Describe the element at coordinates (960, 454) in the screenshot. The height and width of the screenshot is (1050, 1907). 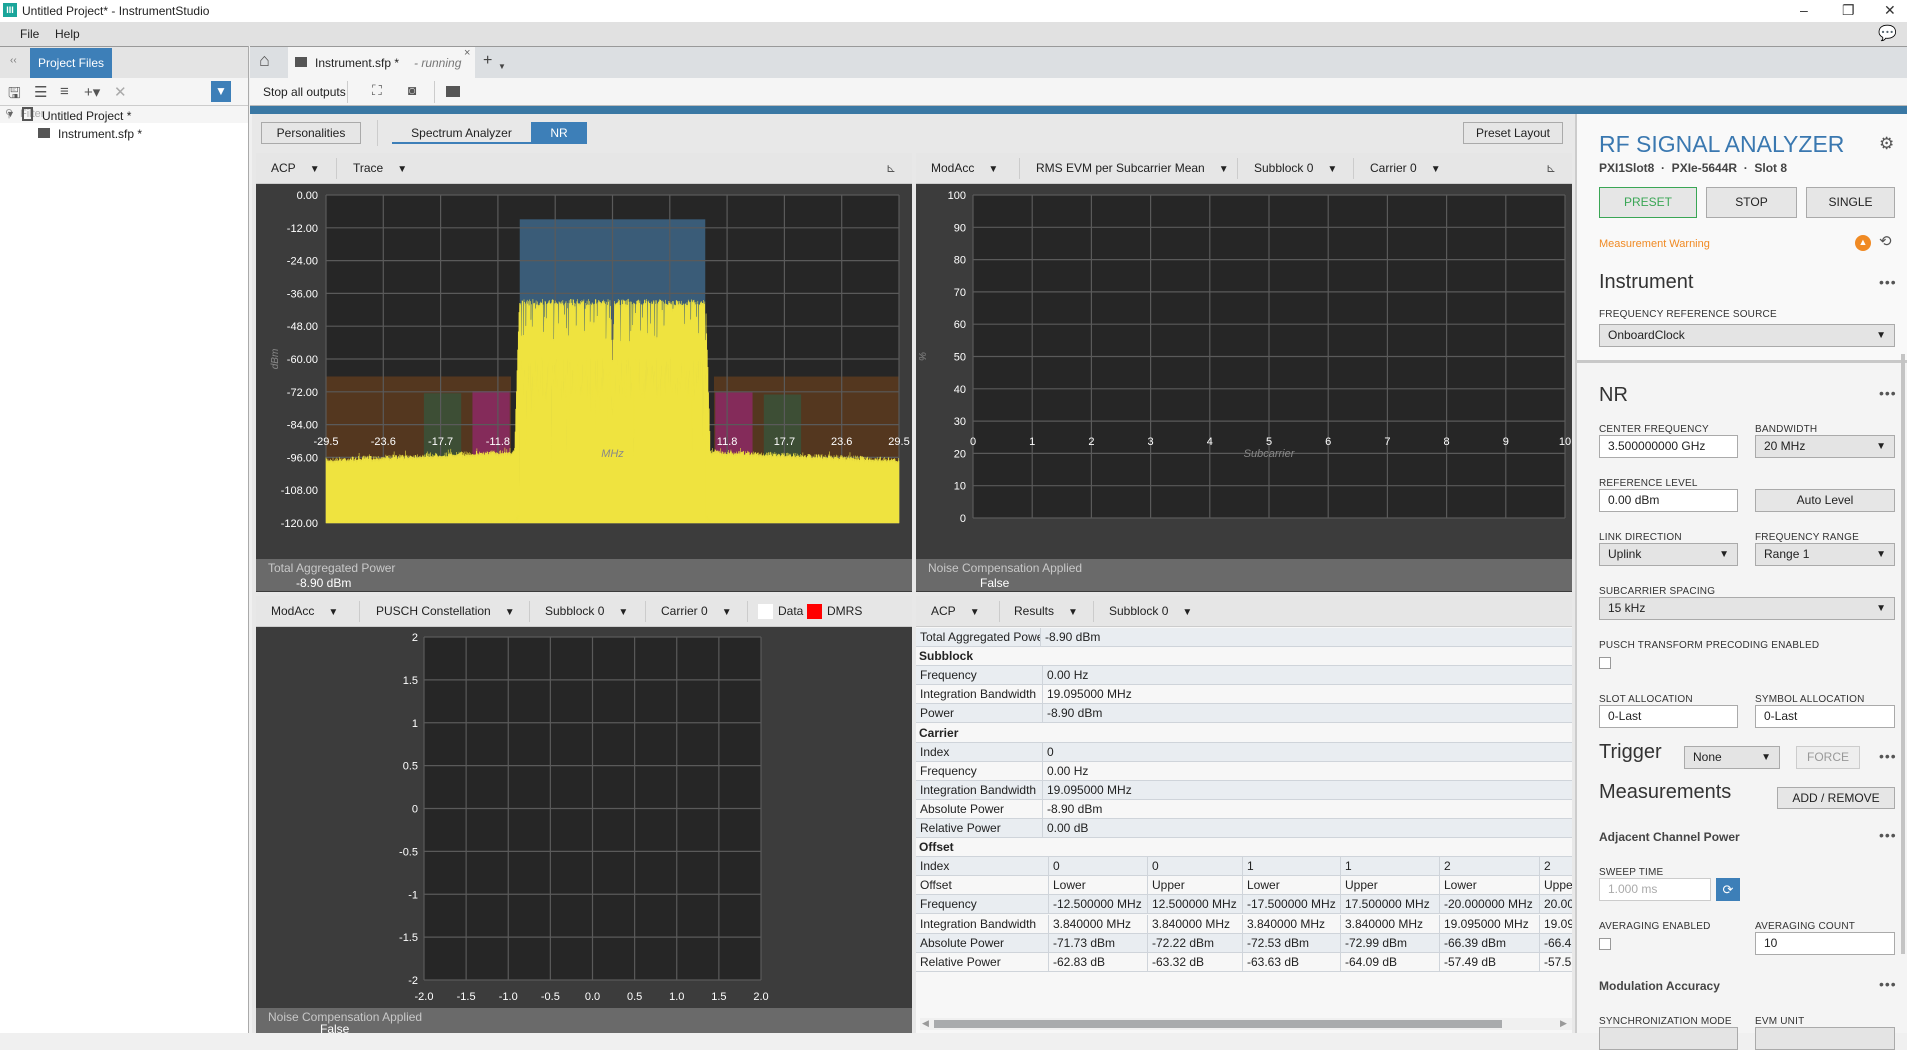
I see `y-tick-label: 20` at that location.